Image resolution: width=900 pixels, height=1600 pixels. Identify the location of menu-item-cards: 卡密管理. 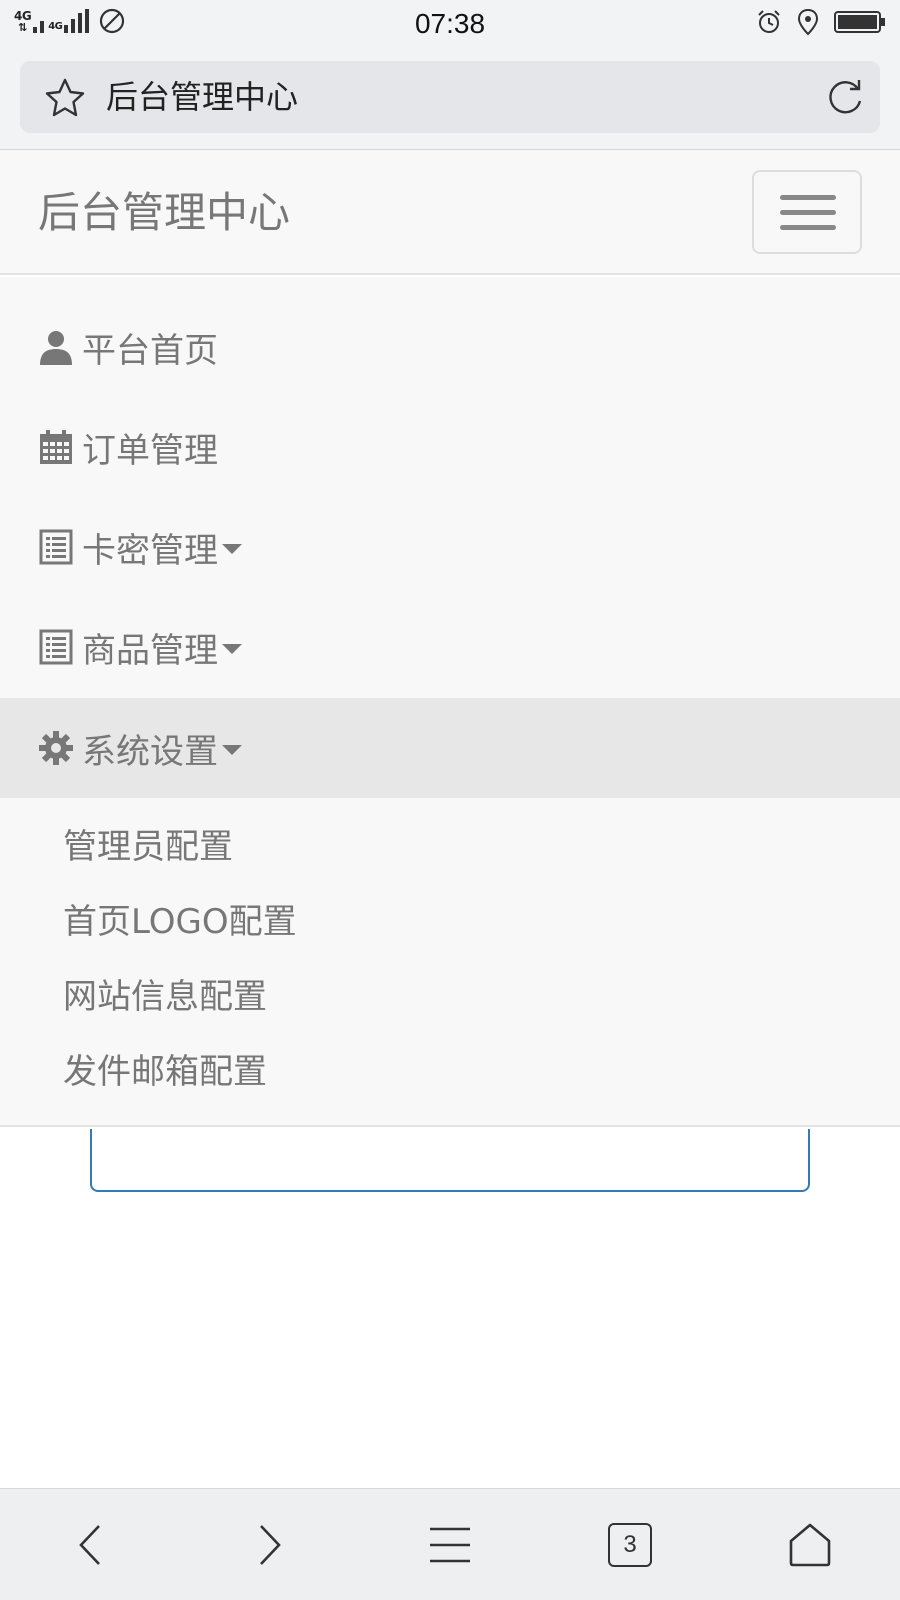
(450, 547).